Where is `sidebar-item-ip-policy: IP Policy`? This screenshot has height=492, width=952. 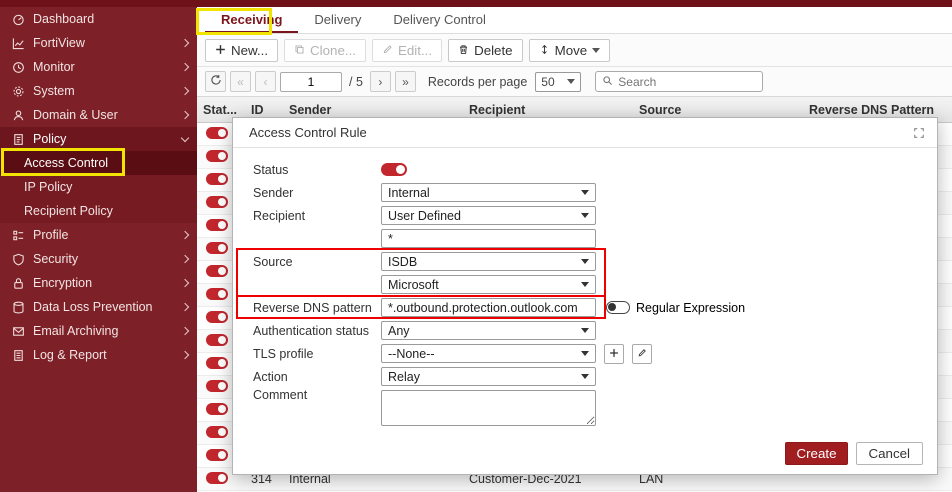 sidebar-item-ip-policy: IP Policy is located at coordinates (98, 187).